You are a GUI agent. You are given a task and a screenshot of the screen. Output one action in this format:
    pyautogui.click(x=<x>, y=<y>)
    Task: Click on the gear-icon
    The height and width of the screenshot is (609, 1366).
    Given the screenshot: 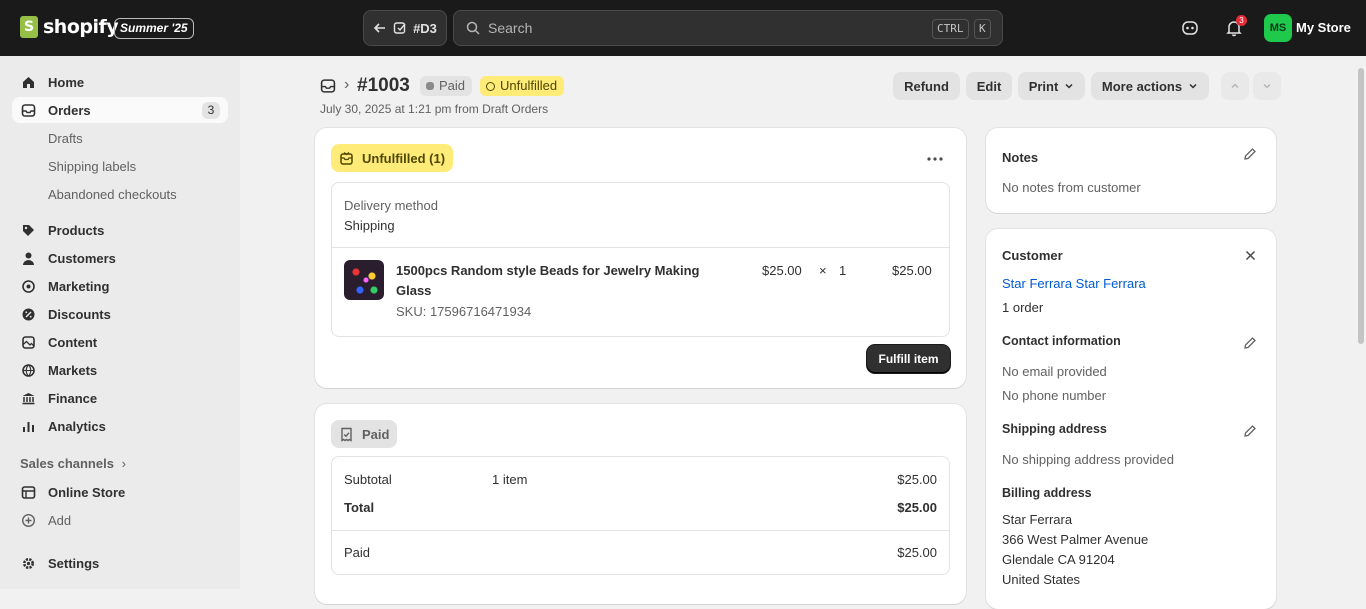 What is the action you would take?
    pyautogui.click(x=28, y=563)
    